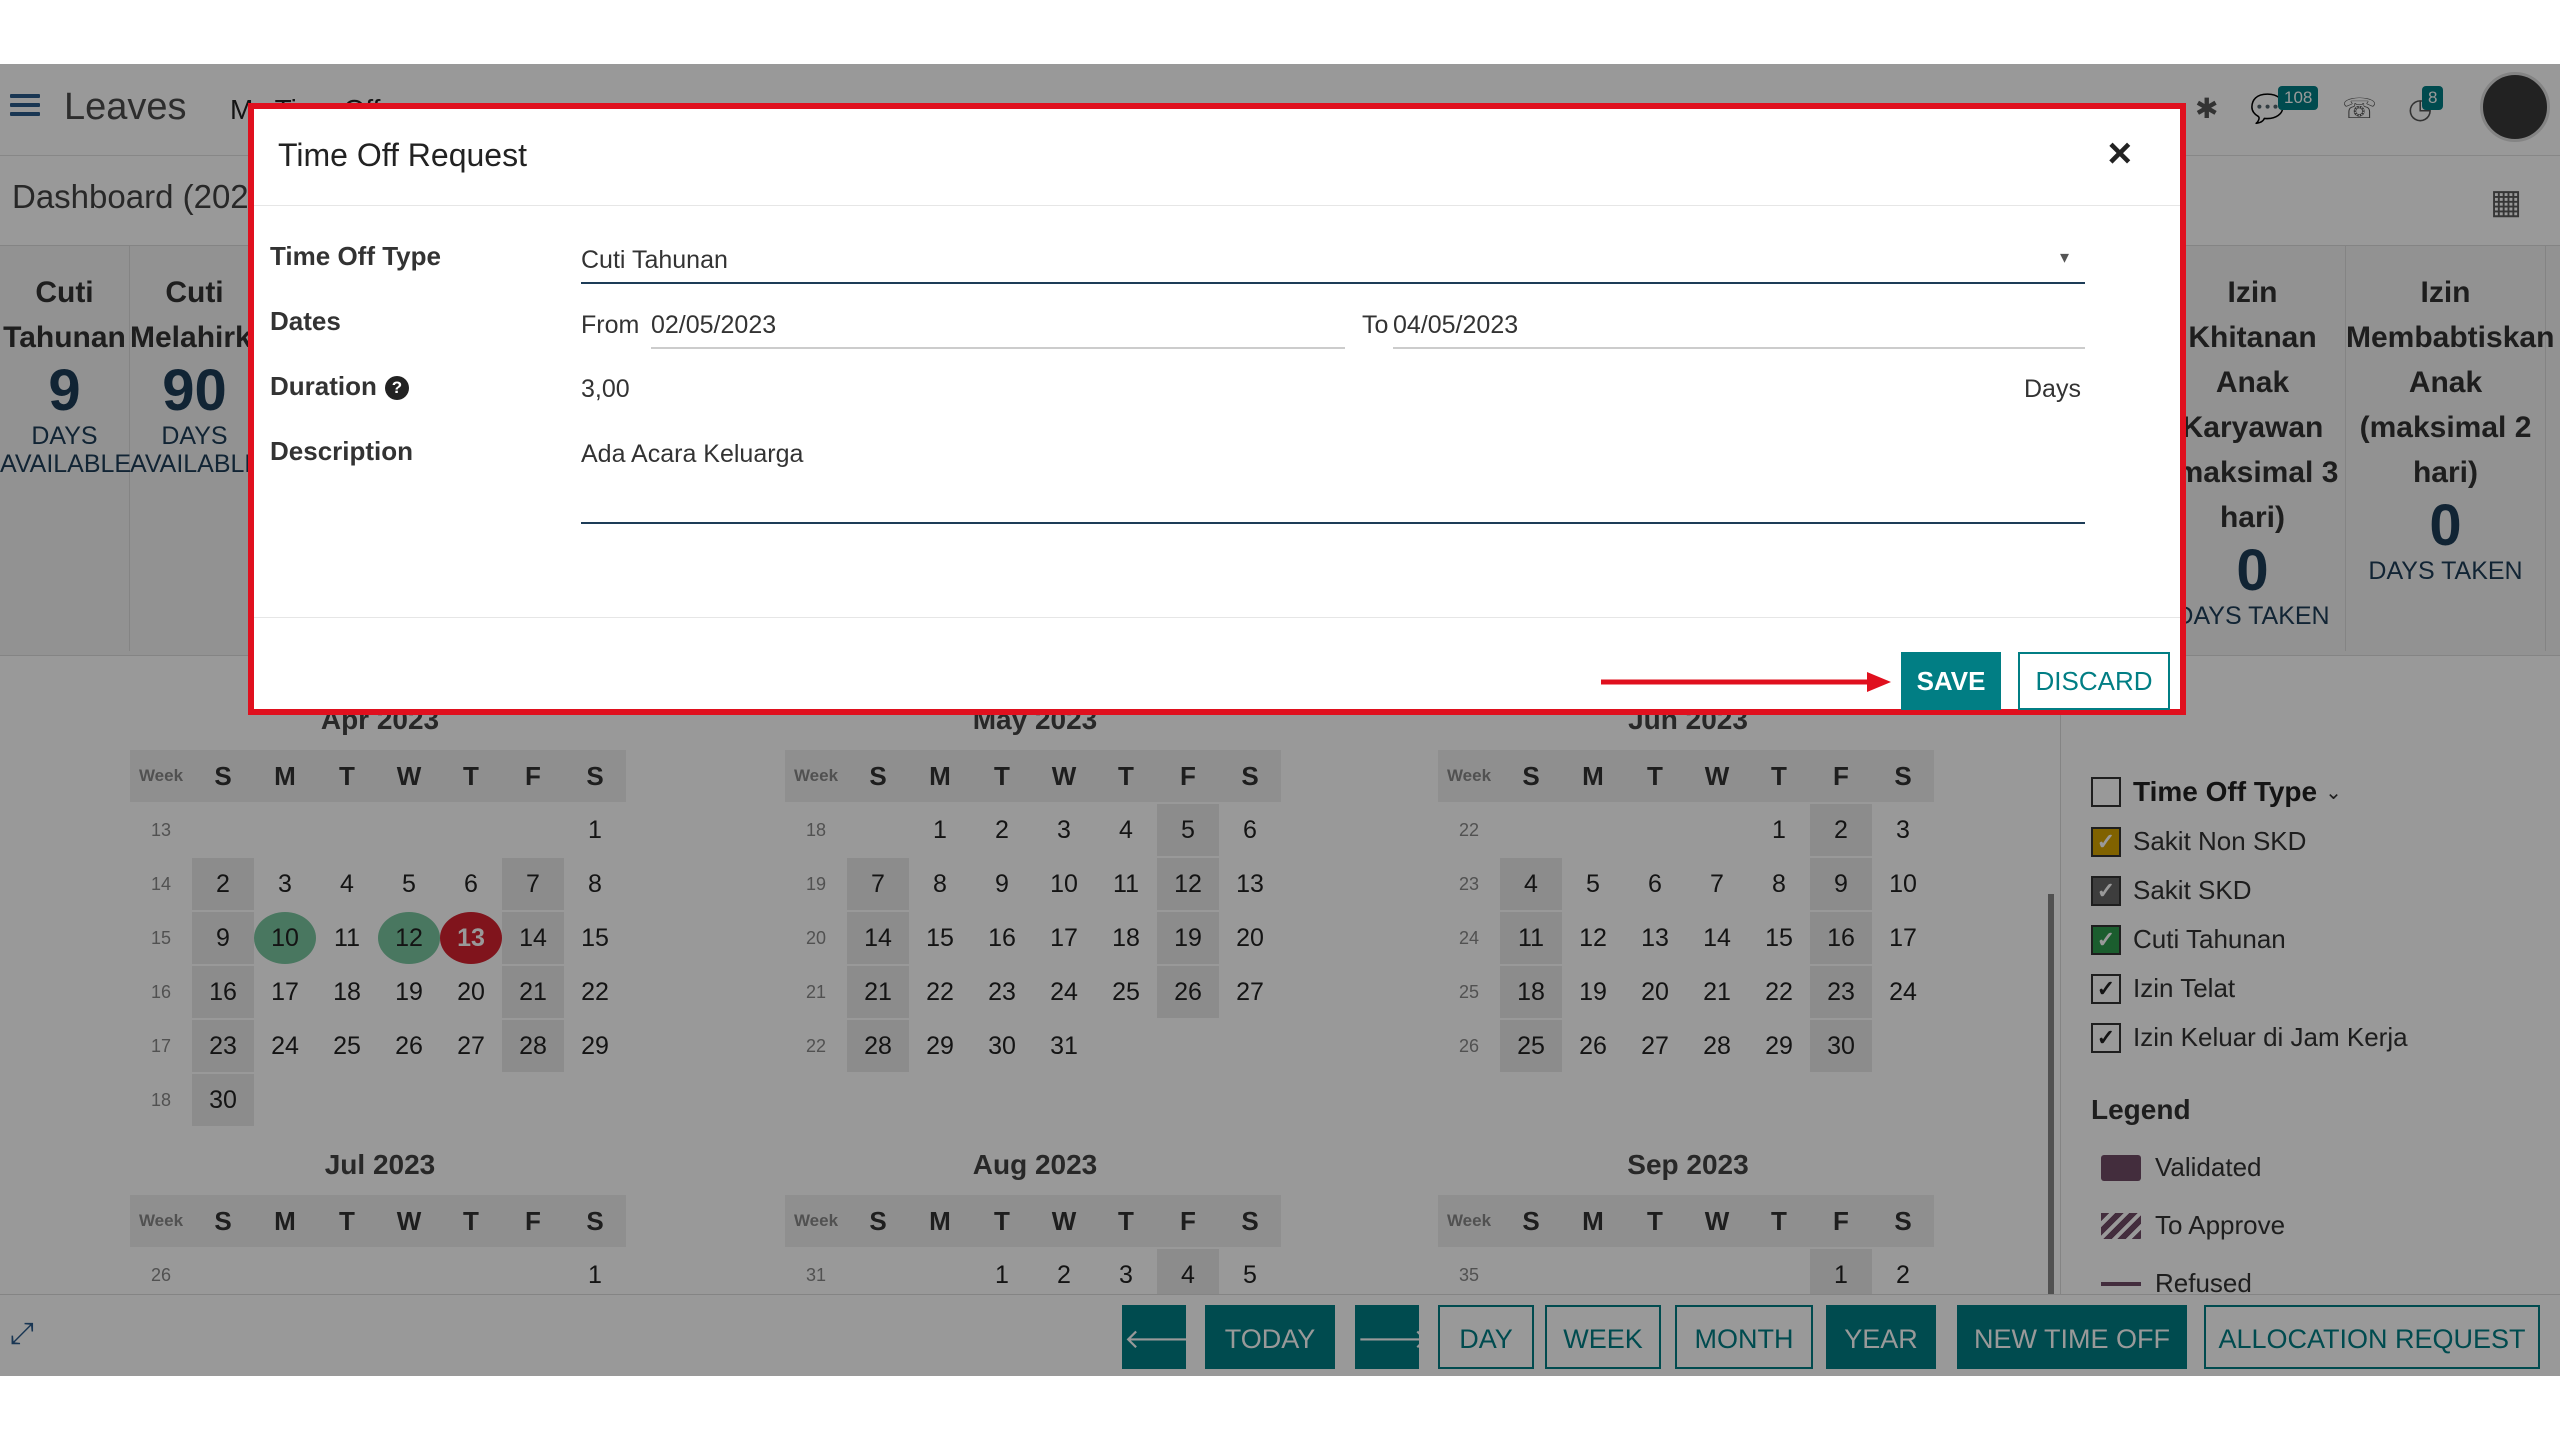 The width and height of the screenshot is (2560, 1440). I want to click on time-off-type-label: Time Off Type, so click(355, 256).